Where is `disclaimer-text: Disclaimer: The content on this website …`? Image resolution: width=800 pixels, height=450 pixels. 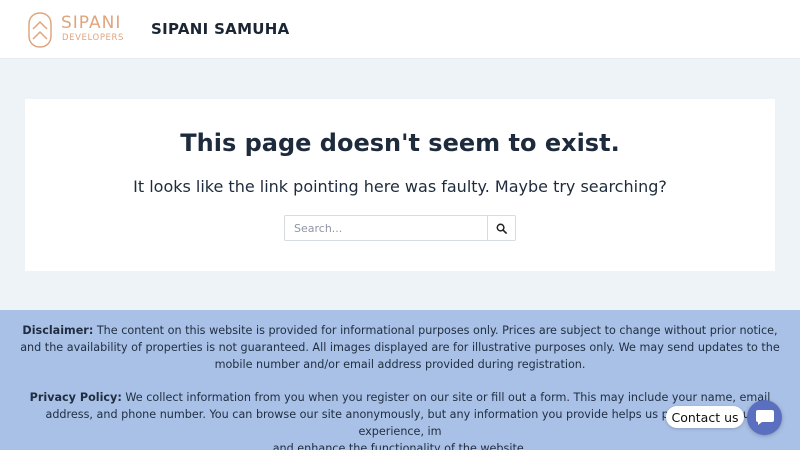
disclaimer-text: Disclaimer: The content on this website … is located at coordinates (400, 347).